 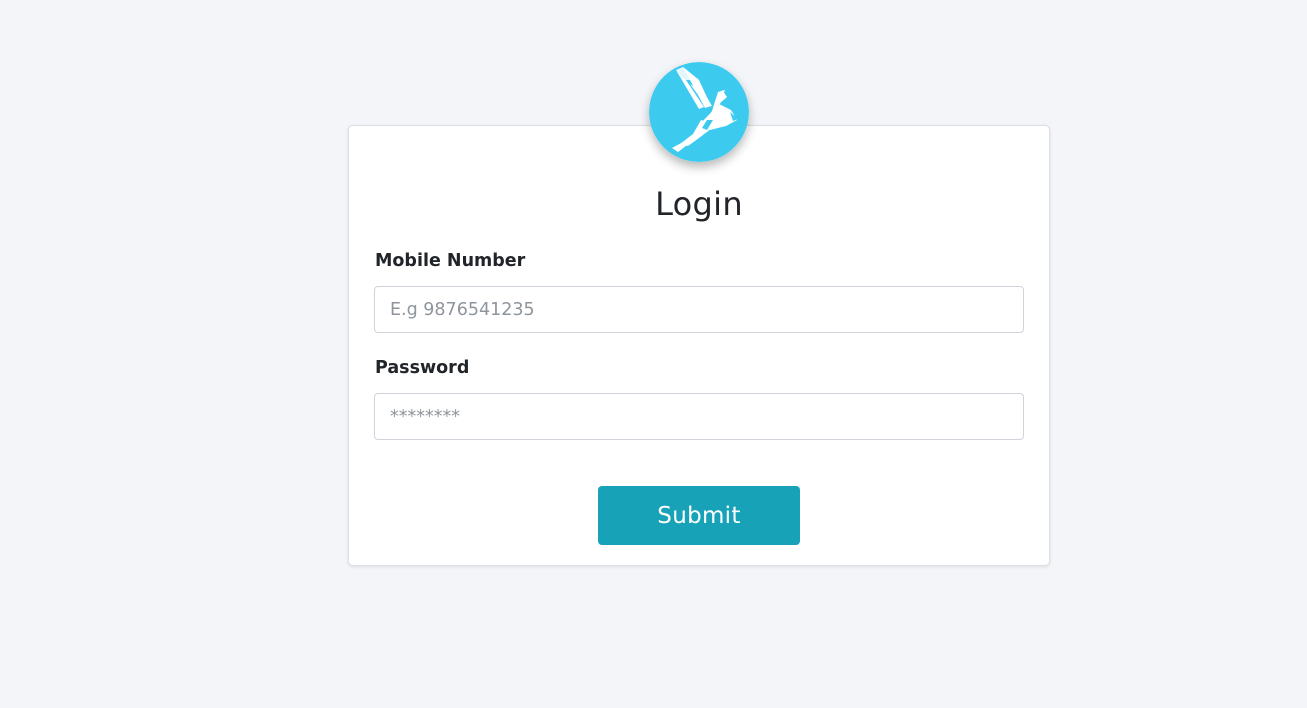 What do you see at coordinates (699, 309) in the screenshot?
I see `mobile-number-input` at bounding box center [699, 309].